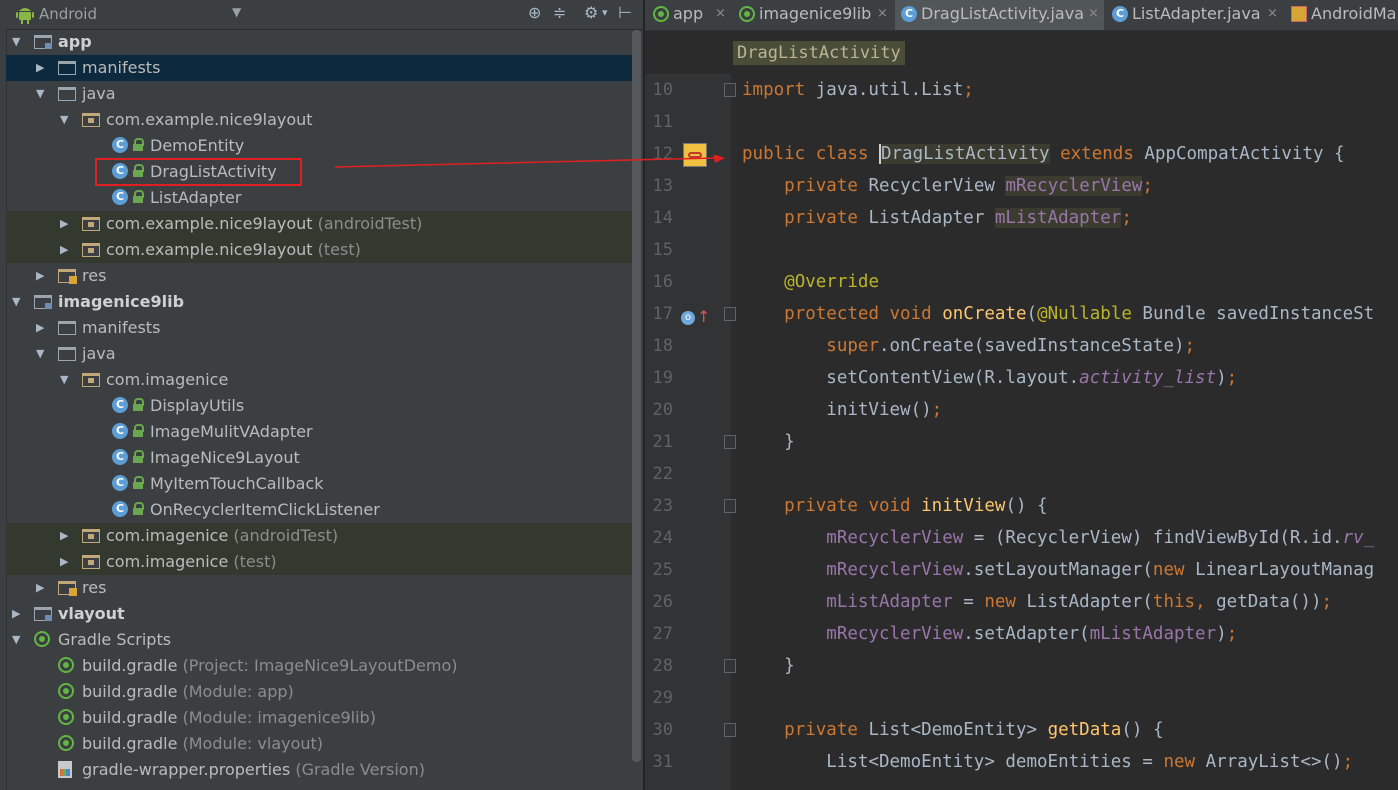 The image size is (1398, 790). I want to click on override-marker-icon: o ↑, so click(695, 318).